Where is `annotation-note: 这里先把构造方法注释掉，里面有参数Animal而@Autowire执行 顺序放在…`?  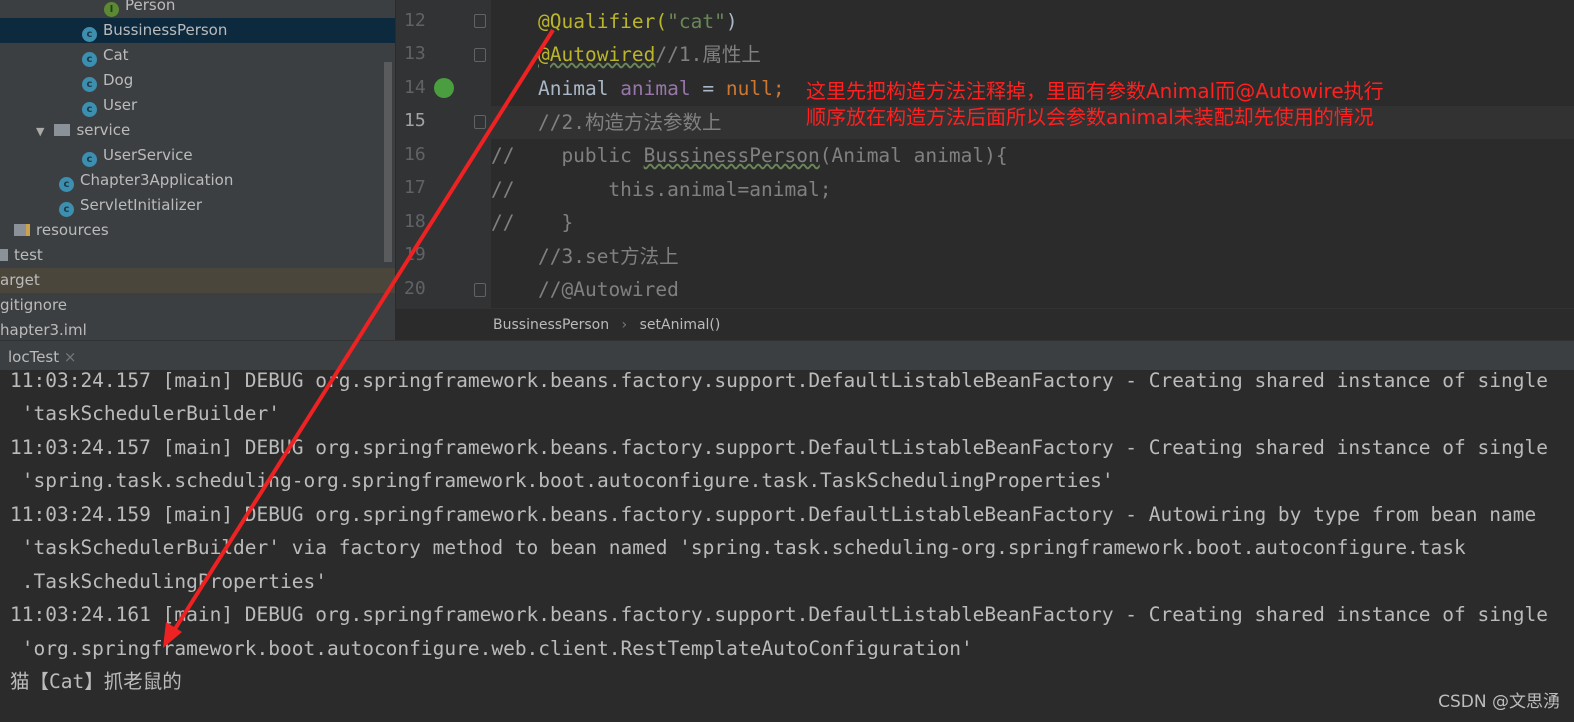 annotation-note: 这里先把构造方法注释掉，里面有参数Animal而@Autowire执行 顺序放在… is located at coordinates (1095, 104).